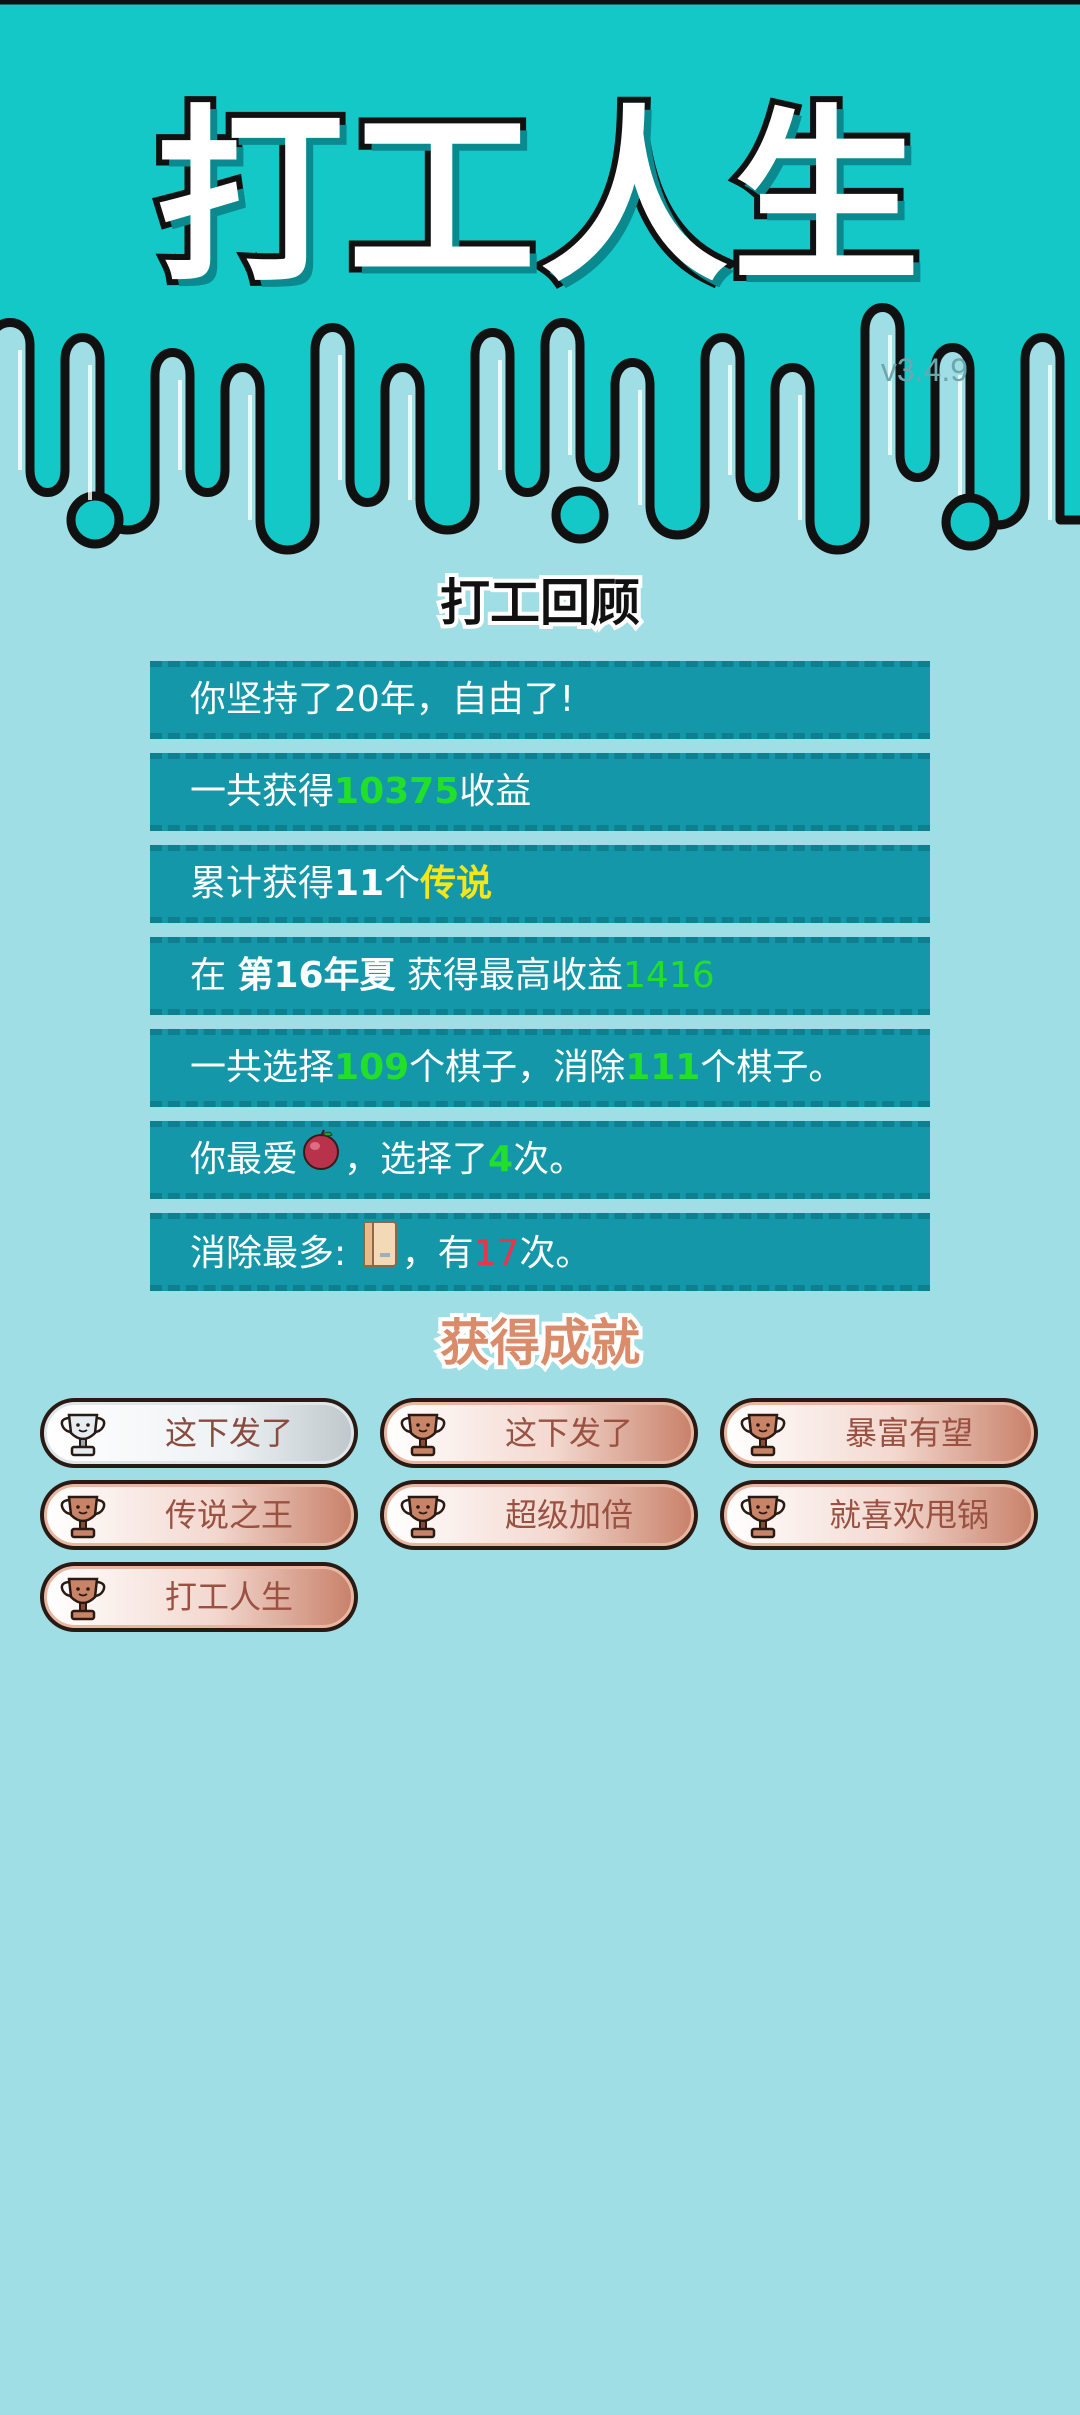 The height and width of the screenshot is (2415, 1080). I want to click on review-row: 一共获得10375收益, so click(540, 792).